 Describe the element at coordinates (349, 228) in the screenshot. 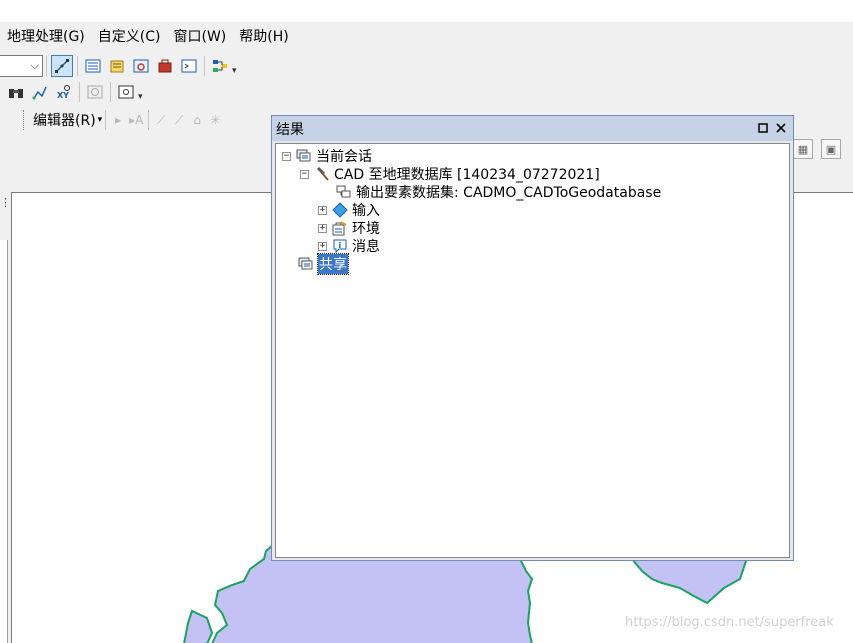

I see `tree-item-environment: + 环境` at that location.